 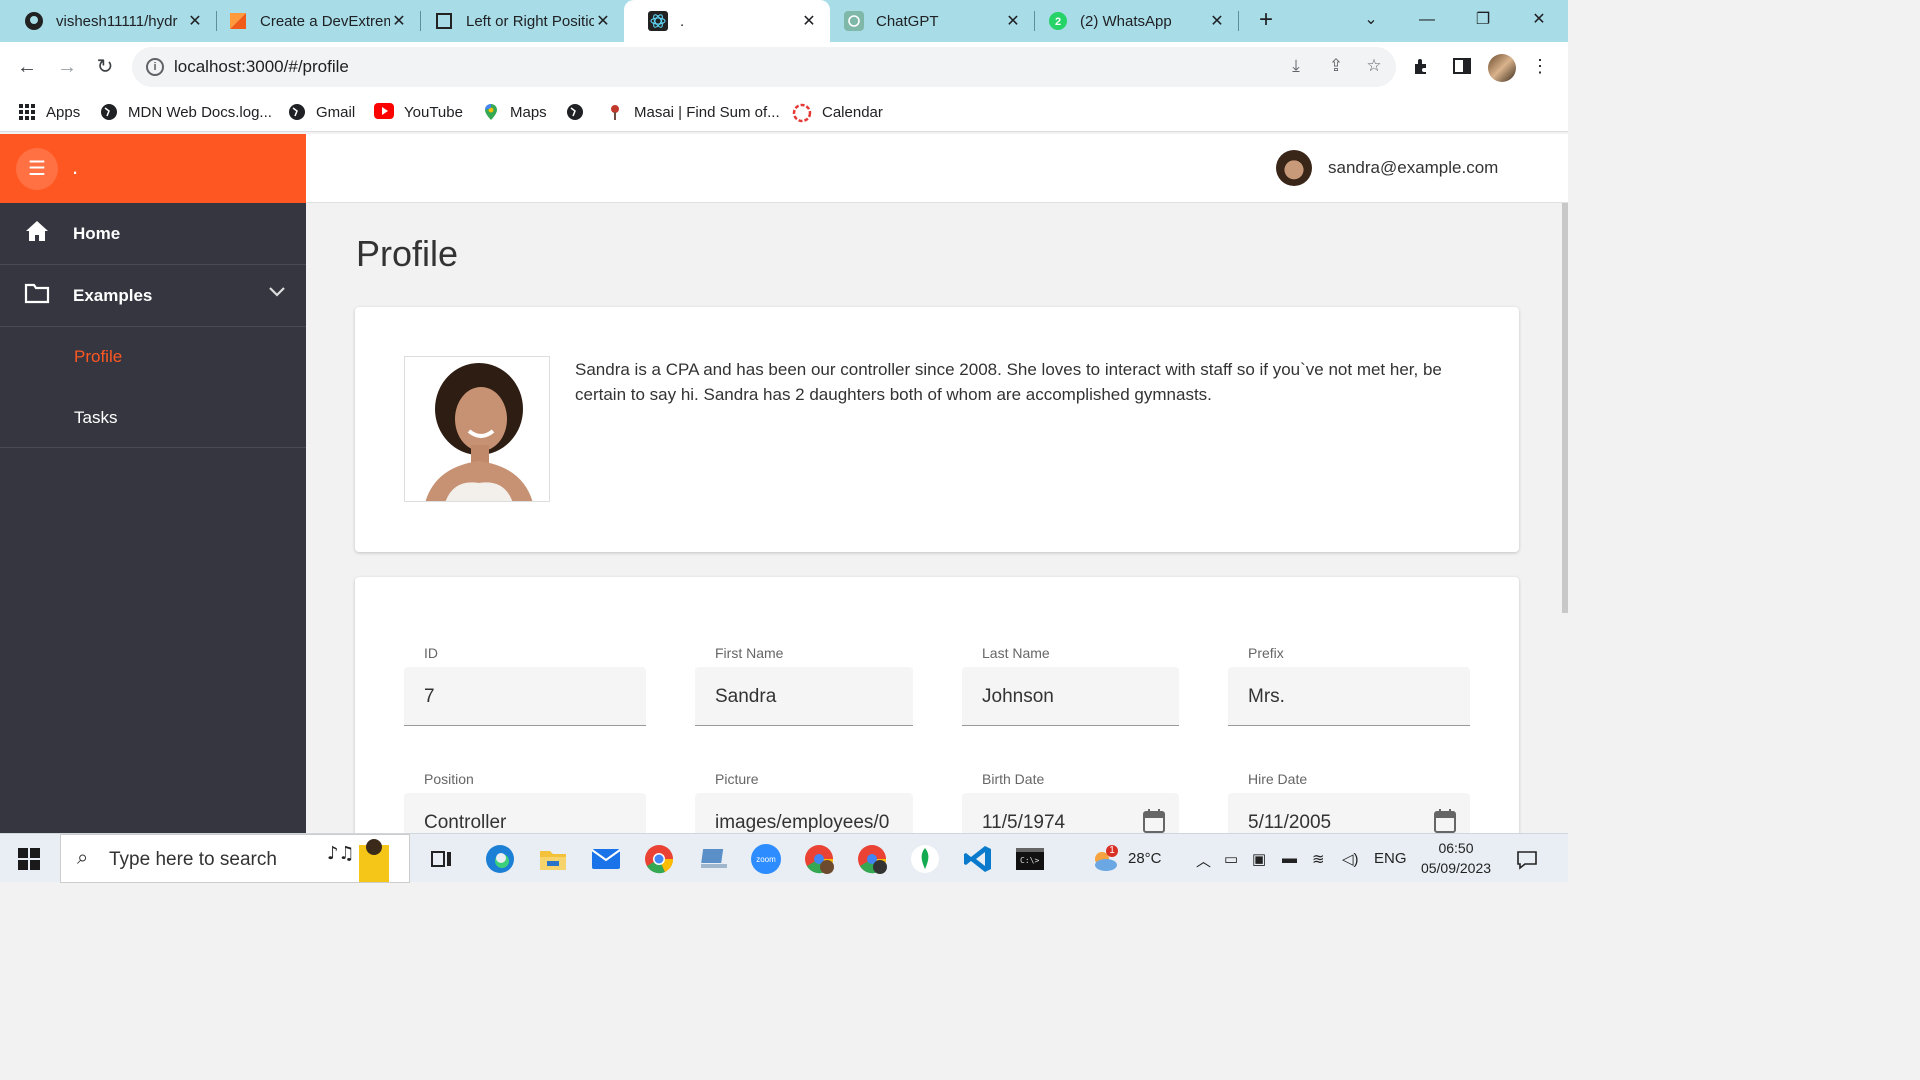 What do you see at coordinates (312, 21) in the screenshot?
I see `tab-devextreme: Create a DevExtrem ✕` at bounding box center [312, 21].